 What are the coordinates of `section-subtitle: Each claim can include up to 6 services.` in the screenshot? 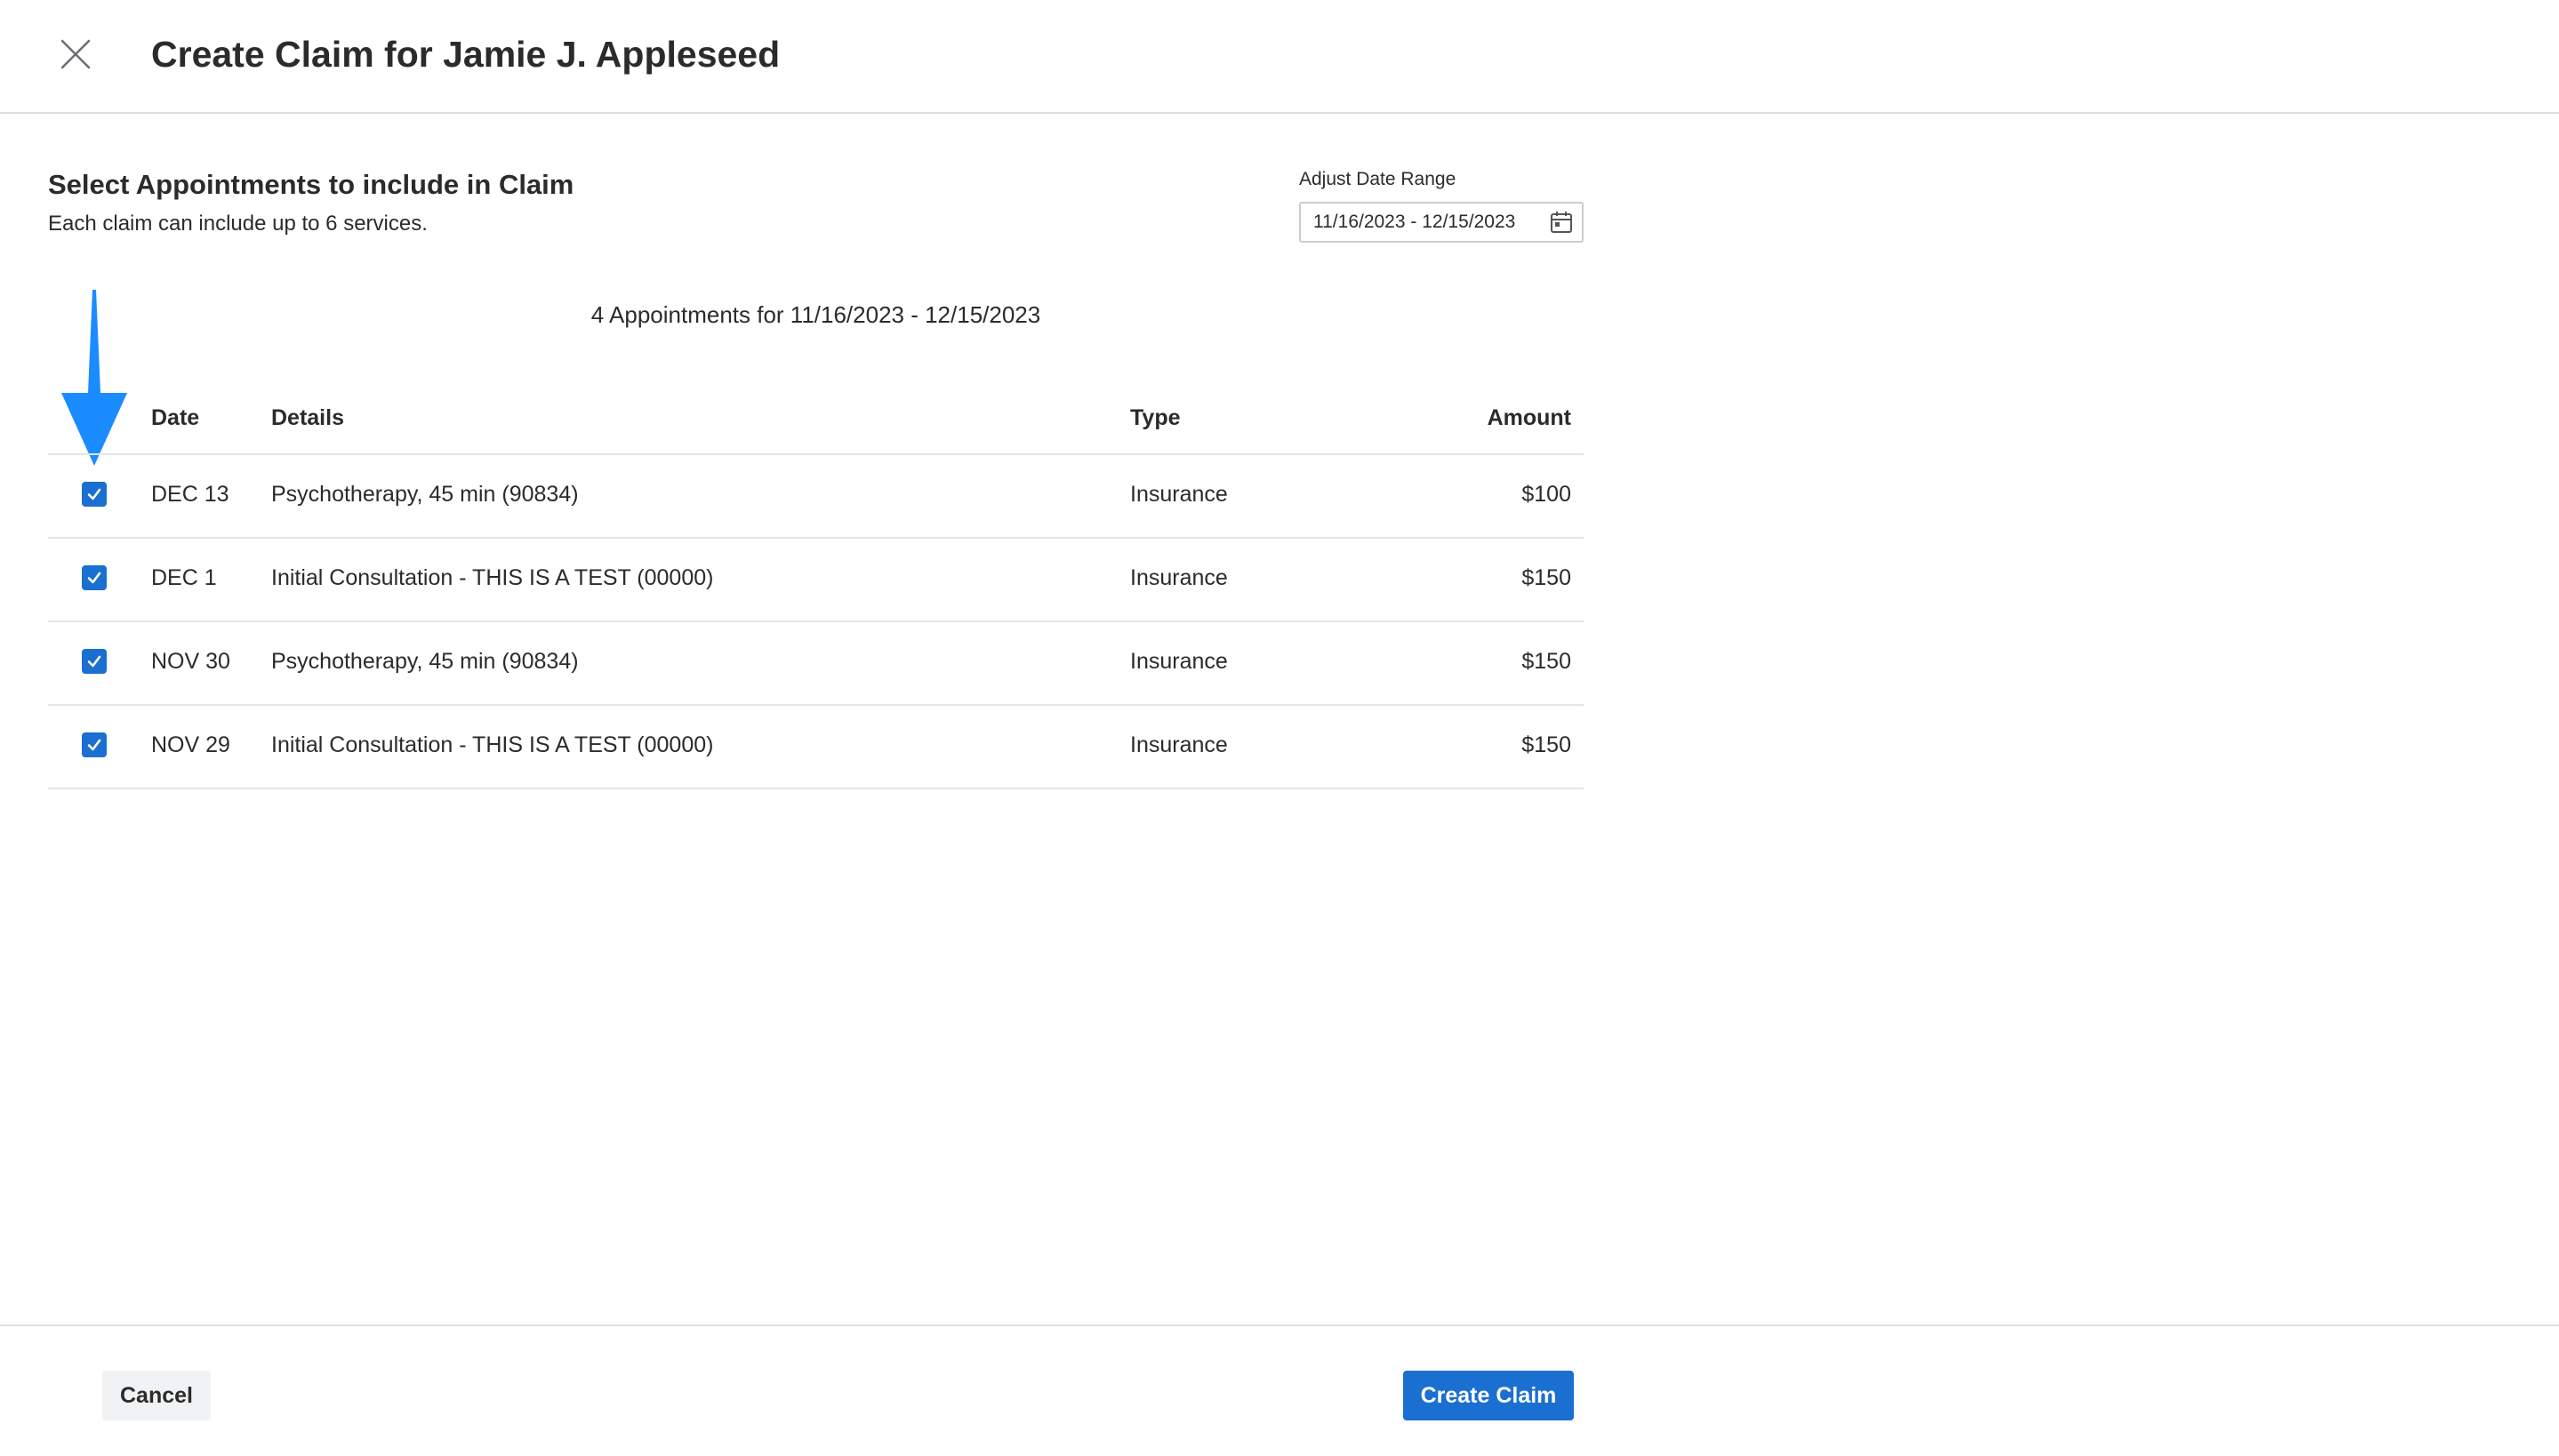 It's located at (238, 224).